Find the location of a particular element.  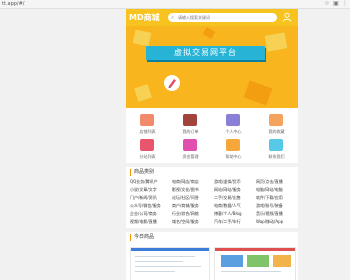

quick-menu: 店铺列表 我的订单 个人中心 我的收藏 分站列表 资金管理 帮助中心 联系我们 is located at coordinates (212, 137).